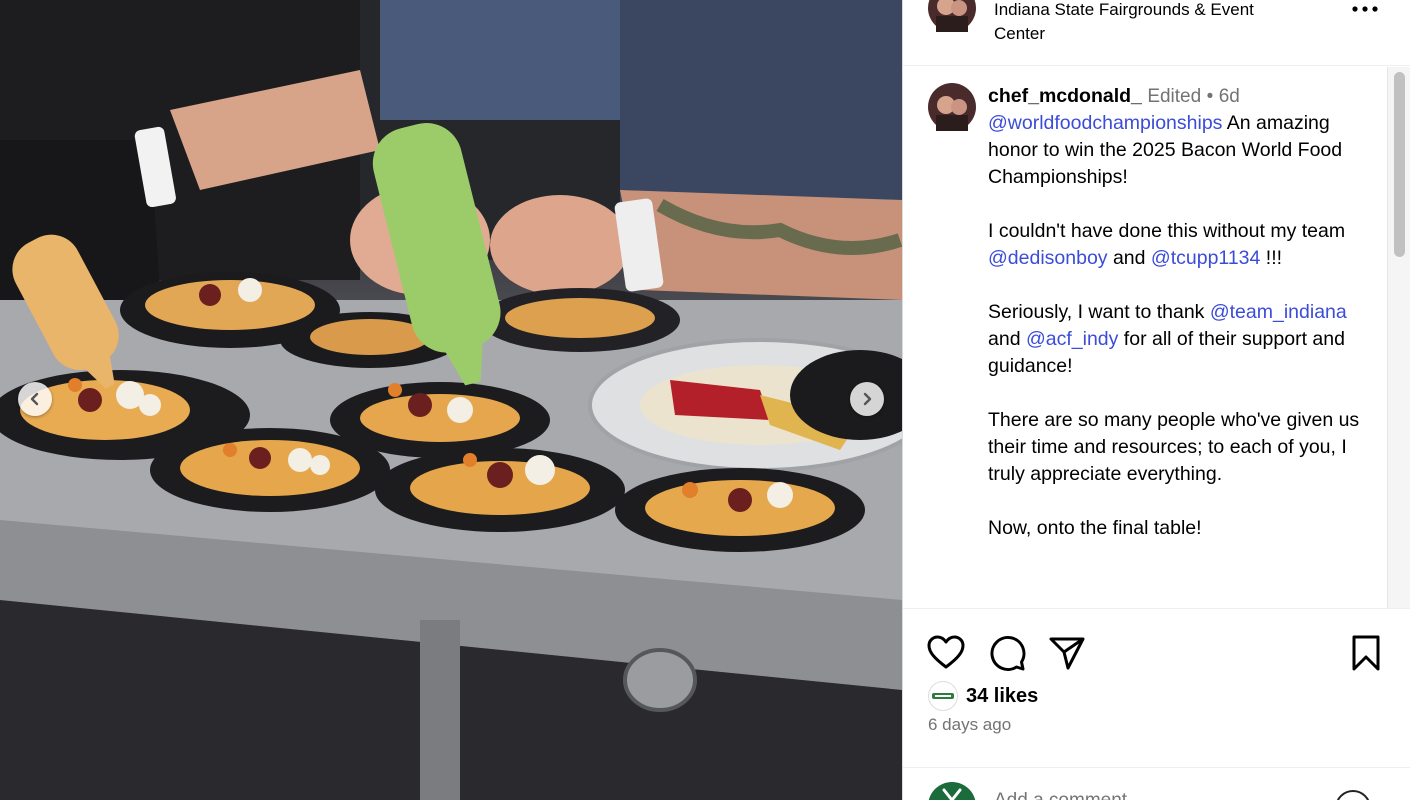 The width and height of the screenshot is (1410, 800). I want to click on mention-link: @acf_indy, so click(1072, 339).